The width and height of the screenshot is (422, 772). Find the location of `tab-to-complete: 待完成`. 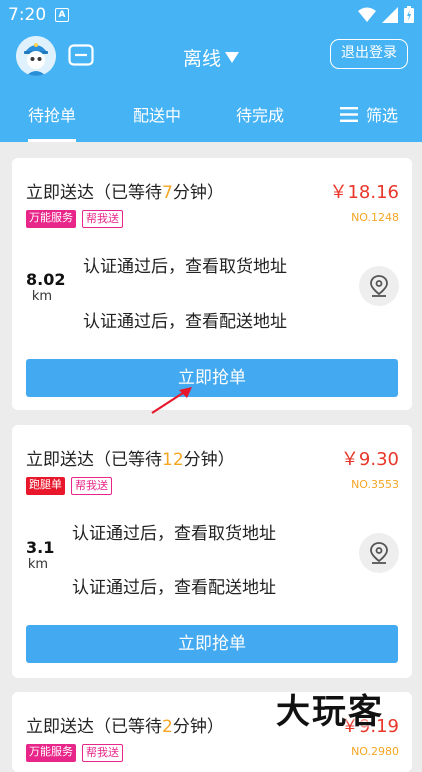

tab-to-complete: 待完成 is located at coordinates (260, 114).